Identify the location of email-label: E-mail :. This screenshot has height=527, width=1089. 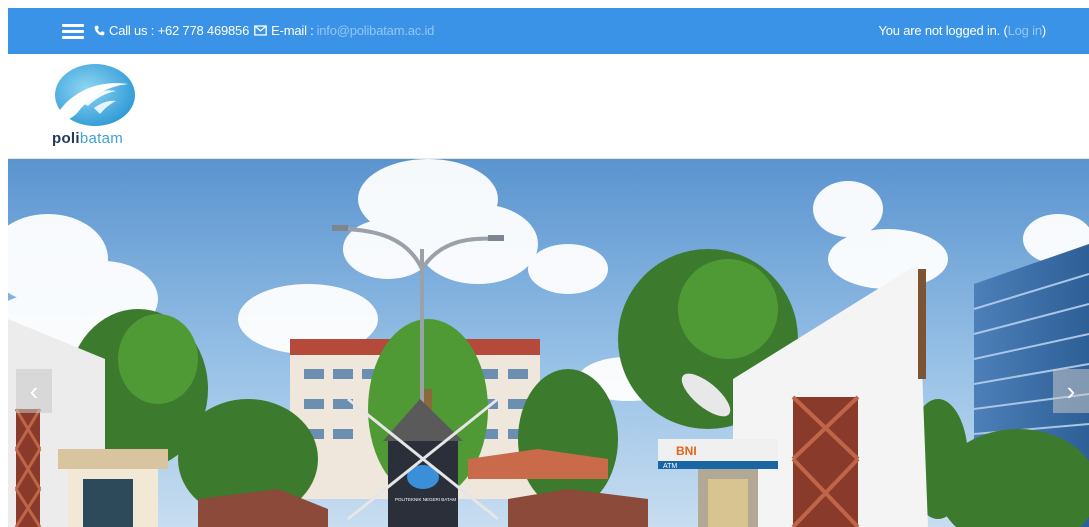
(292, 30).